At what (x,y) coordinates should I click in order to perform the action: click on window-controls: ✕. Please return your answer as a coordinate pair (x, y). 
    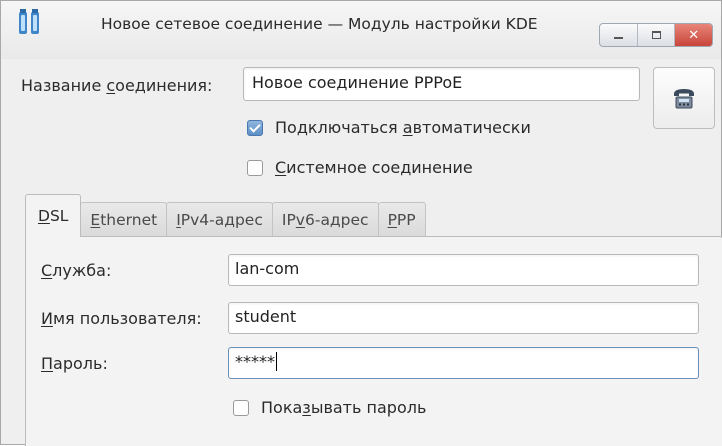
    Looking at the image, I should click on (656, 35).